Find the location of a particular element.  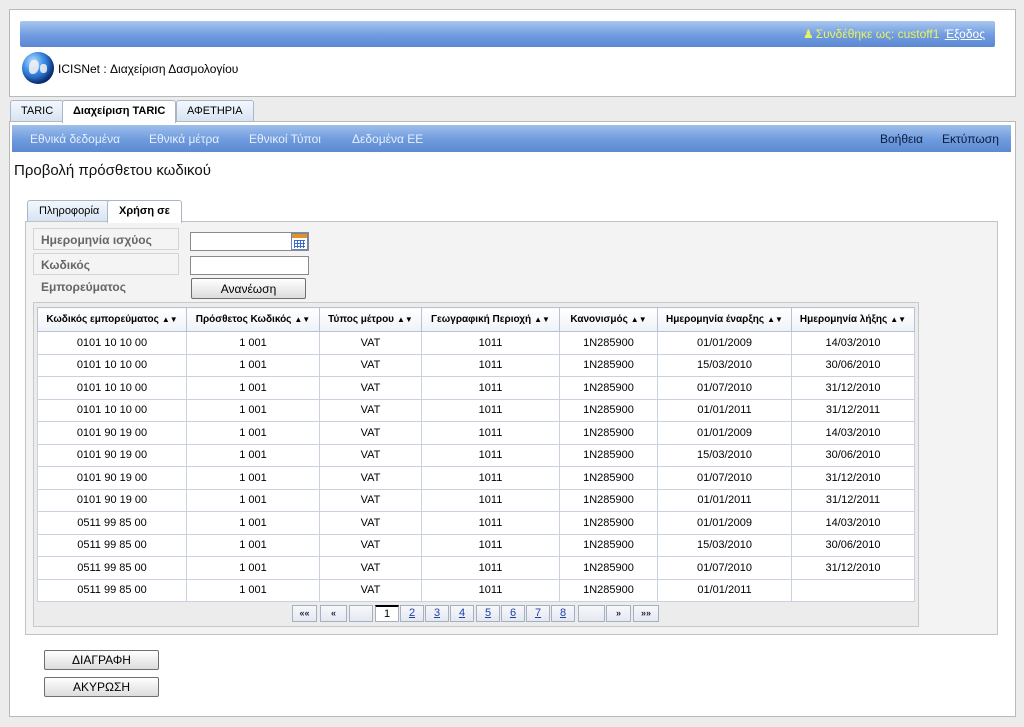

col-measure-type: Τύπος μέτρου ▲▼ is located at coordinates (370, 319).